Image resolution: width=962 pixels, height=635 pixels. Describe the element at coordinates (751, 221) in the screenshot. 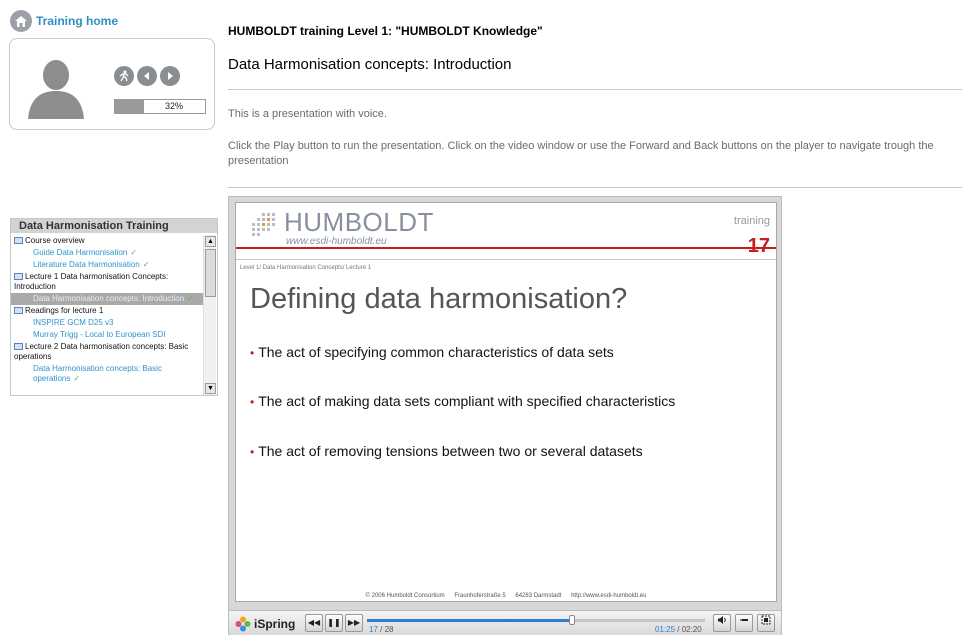

I see `slide-training-label: training` at that location.